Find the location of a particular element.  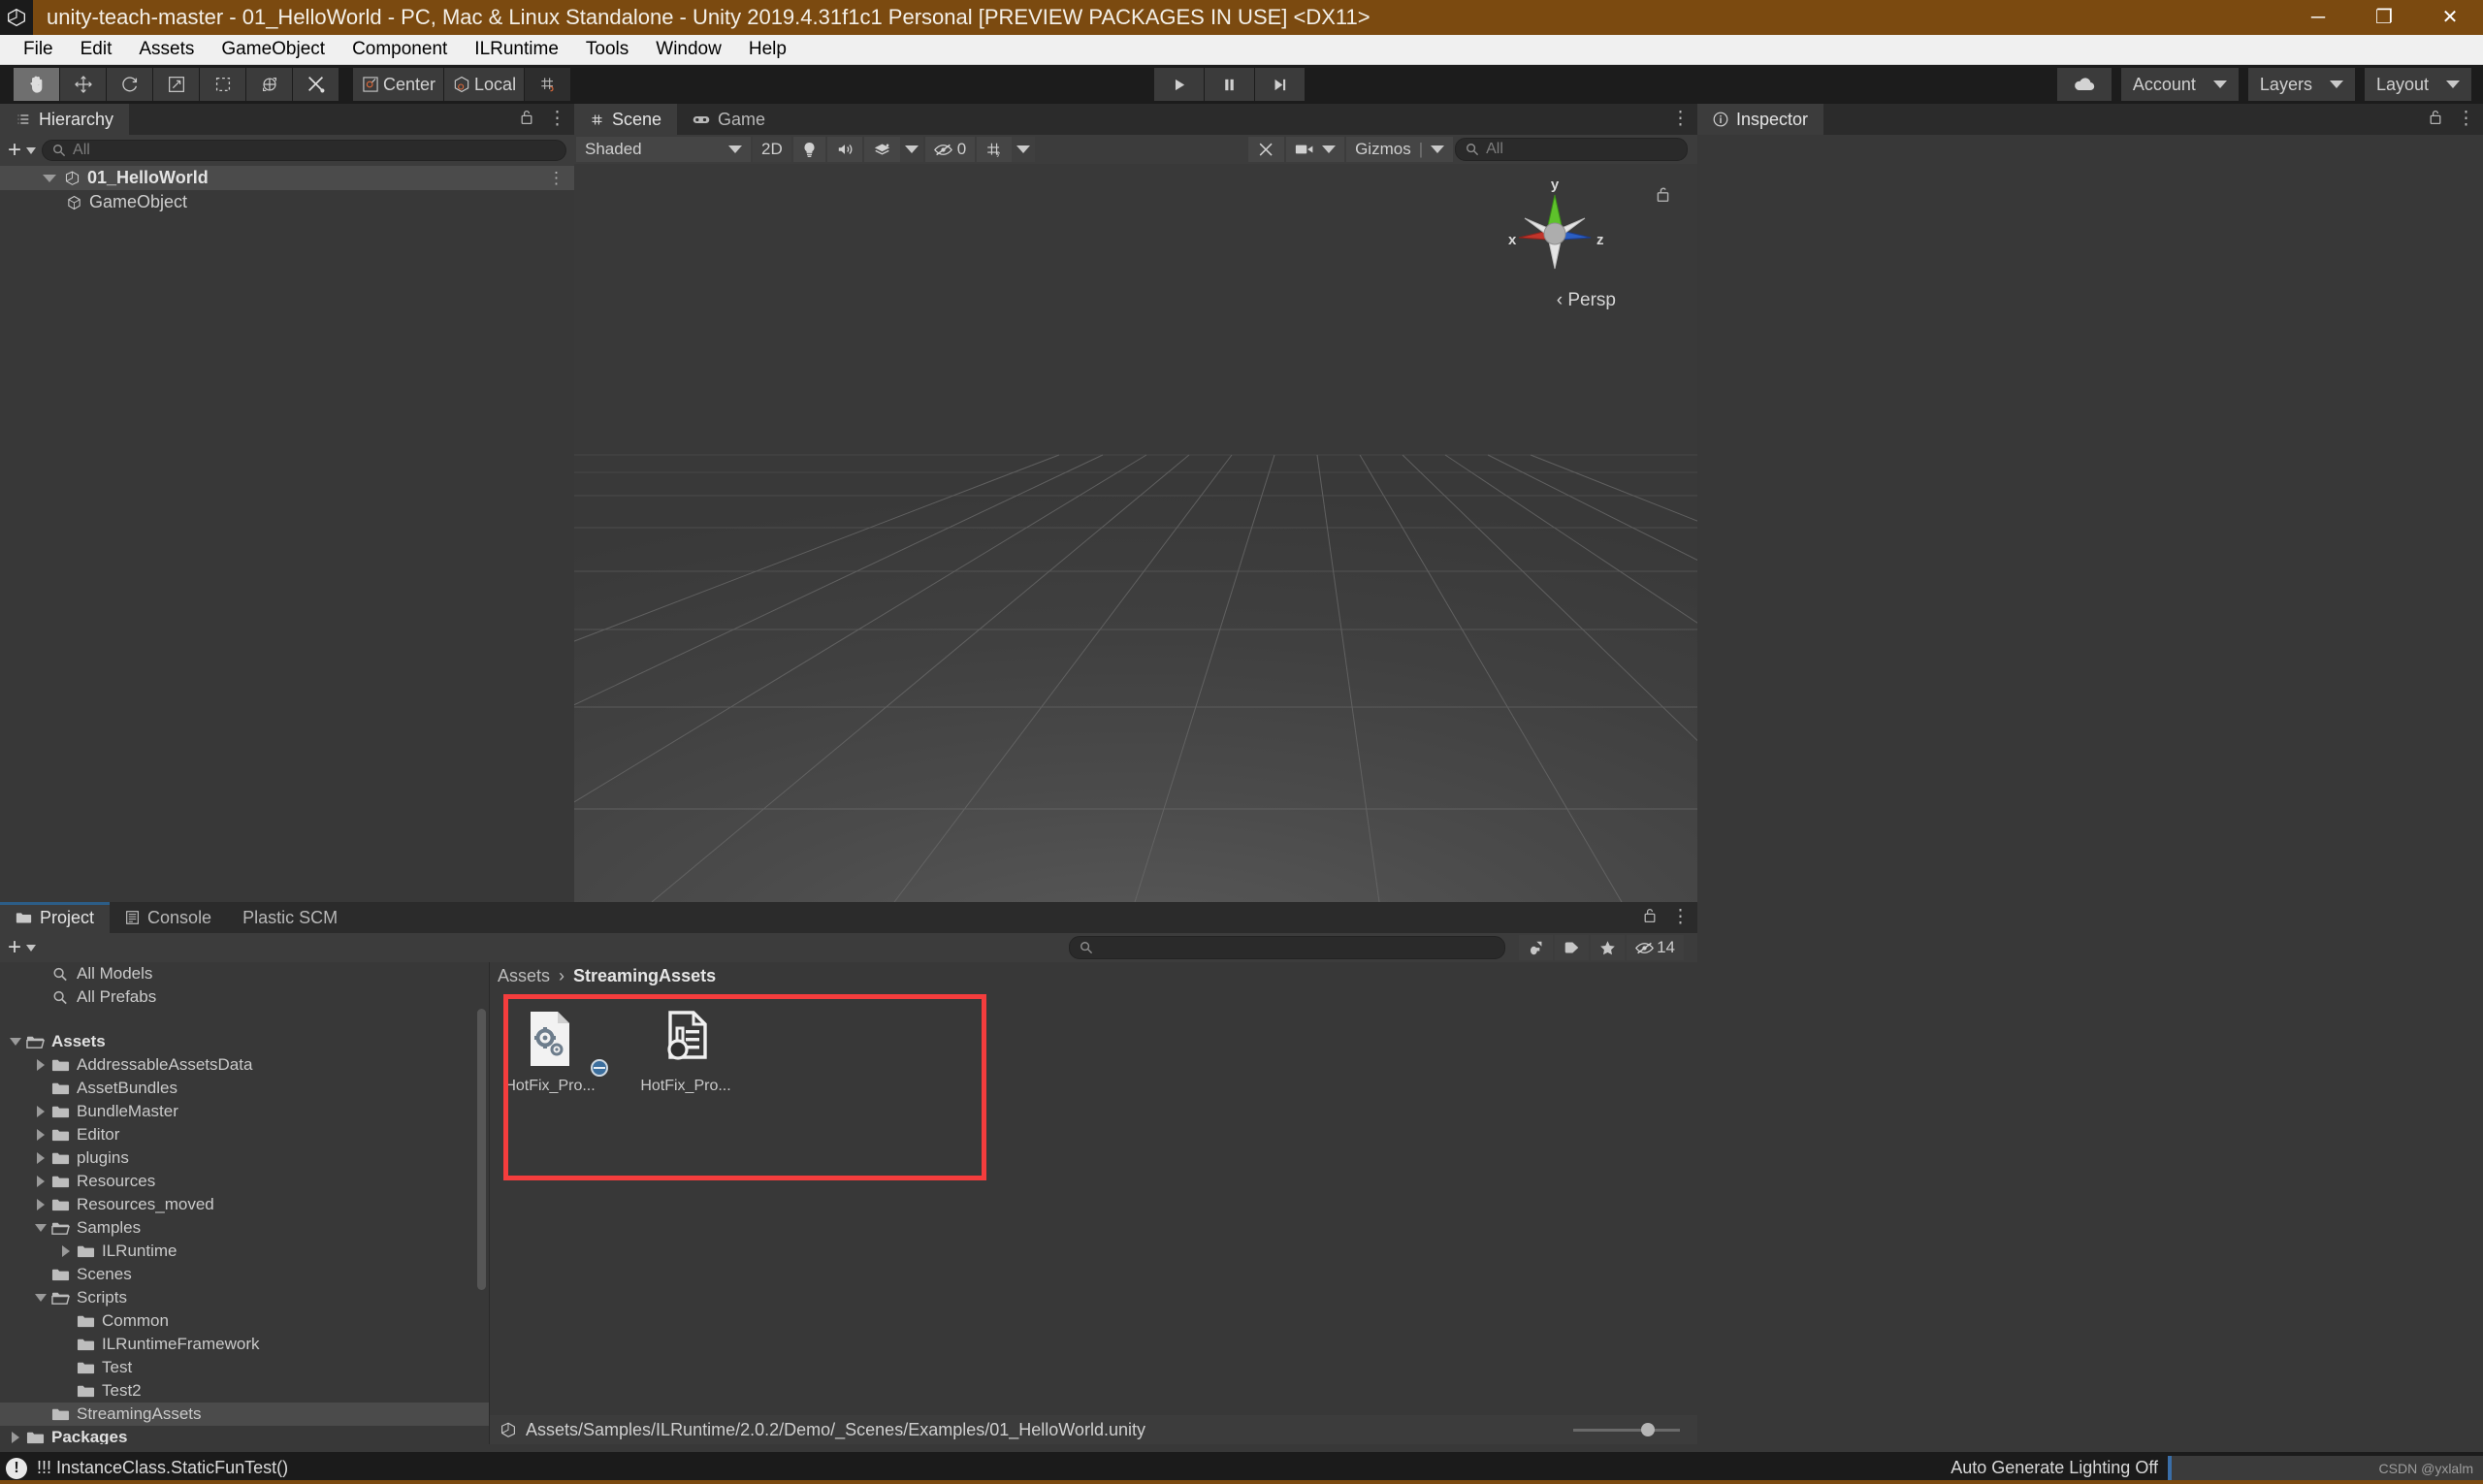

project-tree-row: Scripts is located at coordinates (245, 1297).